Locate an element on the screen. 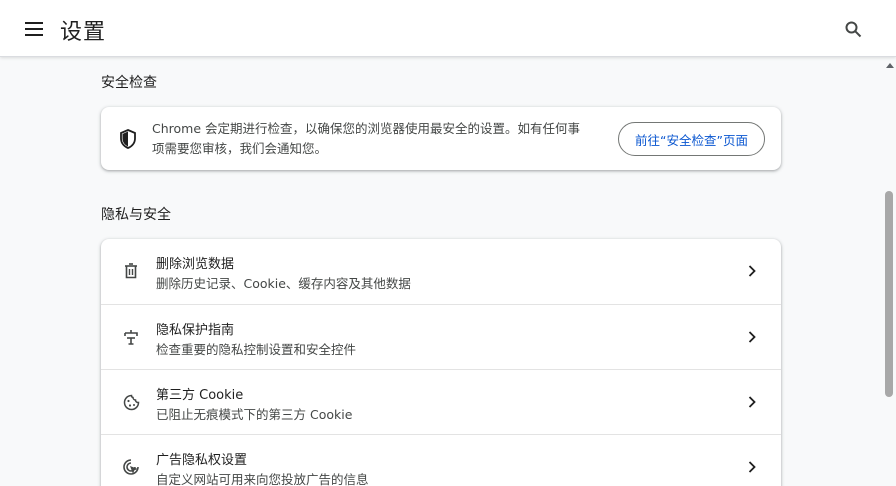  row-sublabel: 检查重要的隐私控制设置和安全控件 is located at coordinates (256, 349).